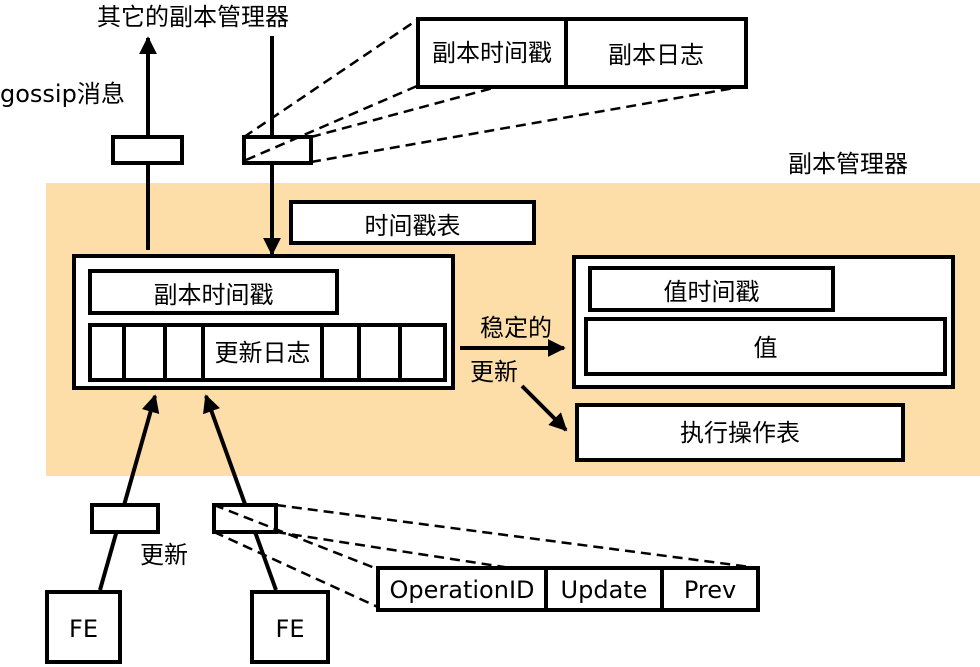  I want to click on timestamp-table-label: 时间戳表, so click(412, 226).